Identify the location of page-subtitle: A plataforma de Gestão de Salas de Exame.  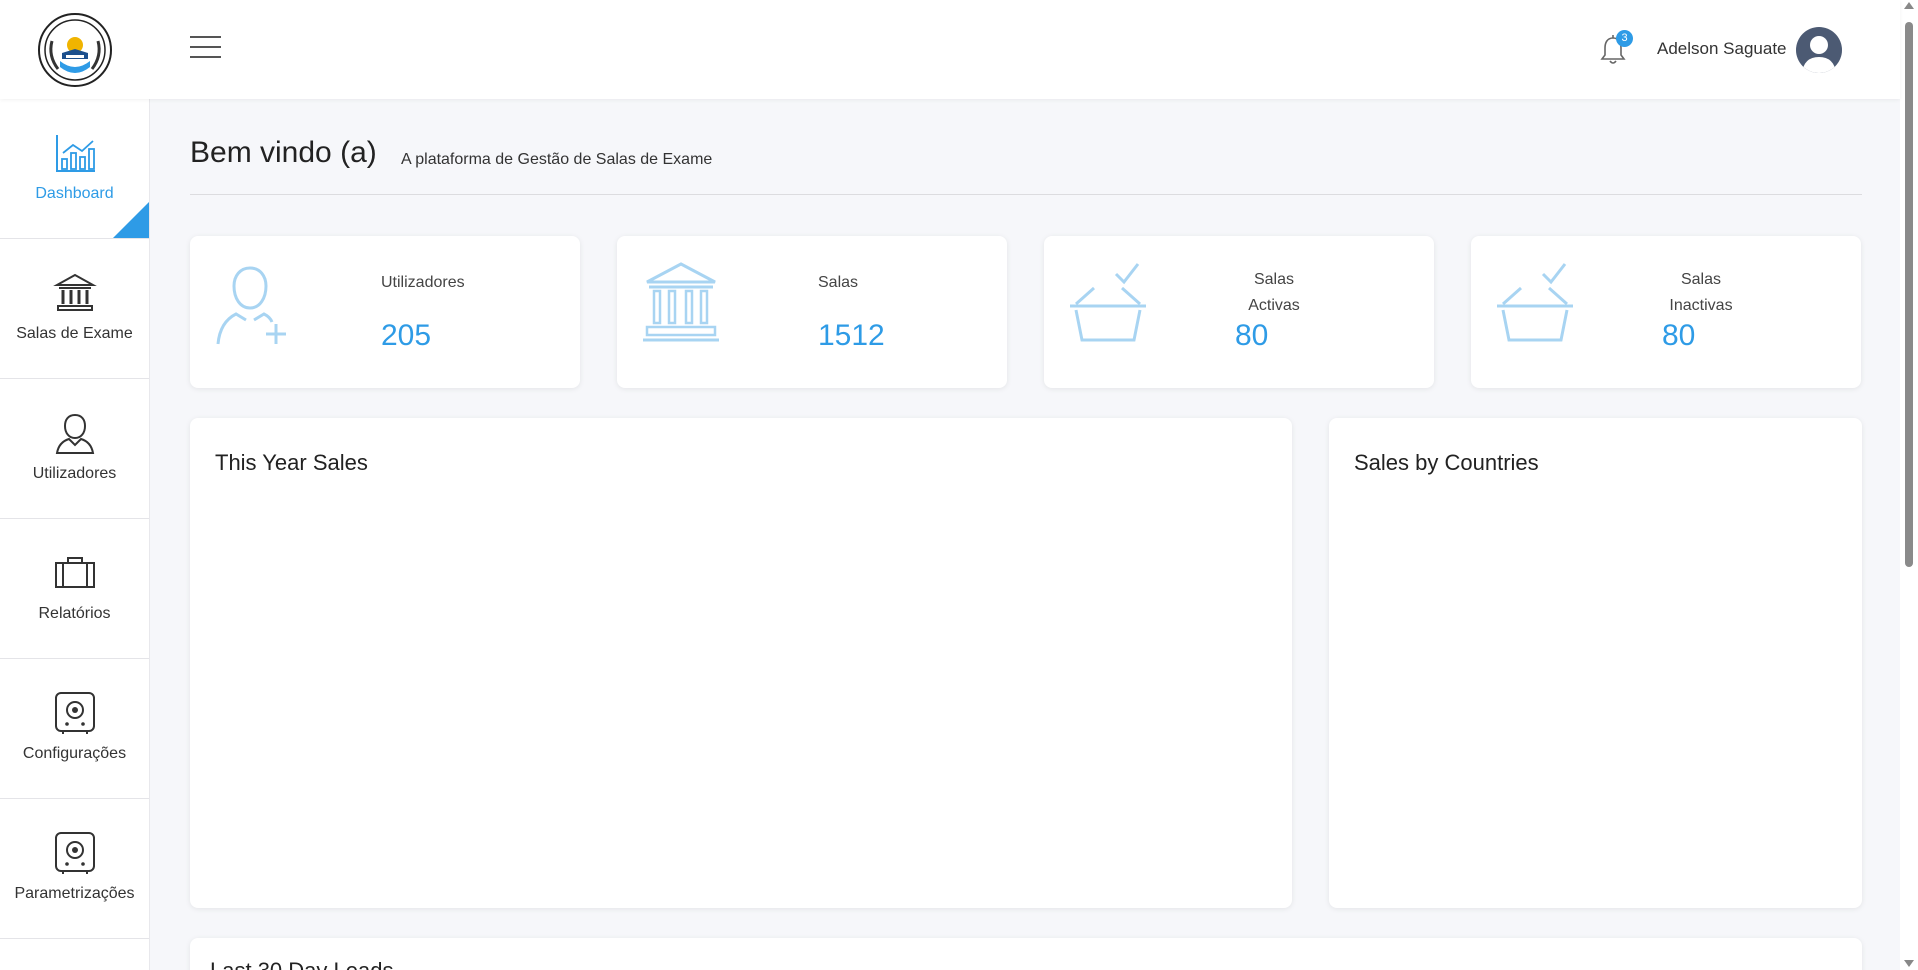
(557, 159).